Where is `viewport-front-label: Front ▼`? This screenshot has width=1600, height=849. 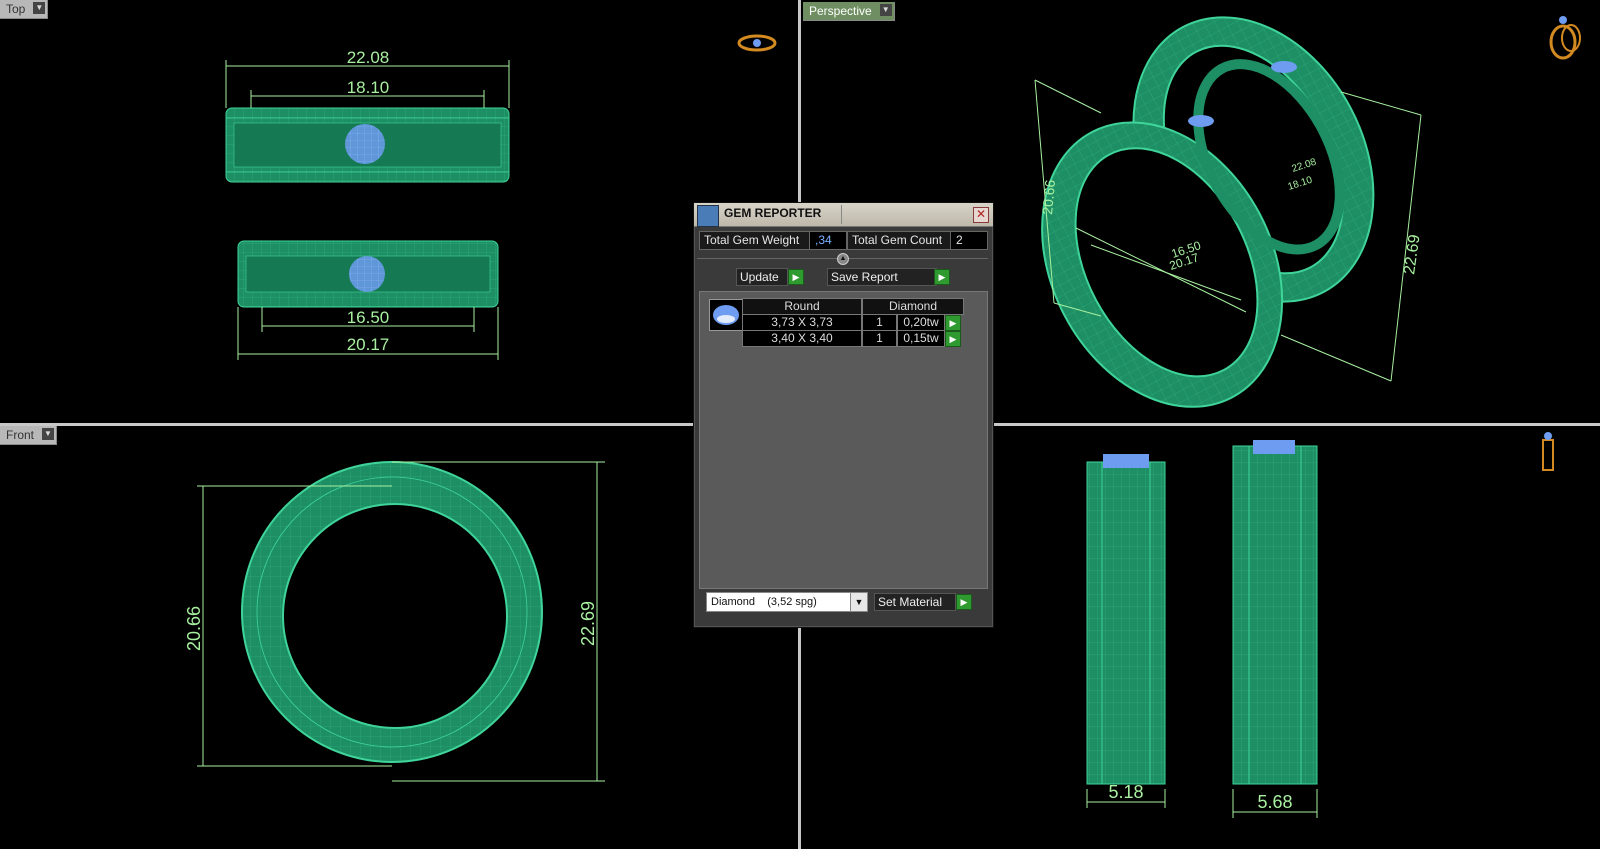 viewport-front-label: Front ▼ is located at coordinates (29, 435).